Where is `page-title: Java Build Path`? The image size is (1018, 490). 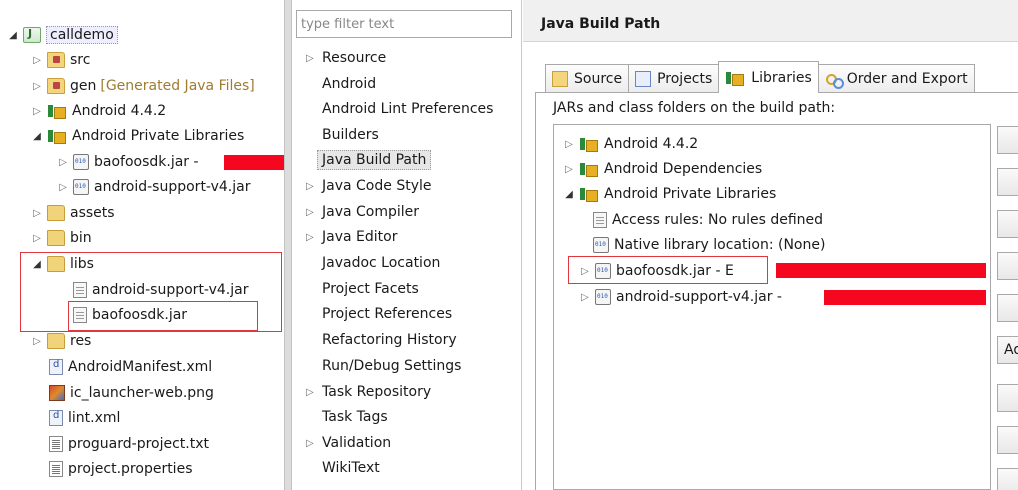
page-title: Java Build Path is located at coordinates (770, 21).